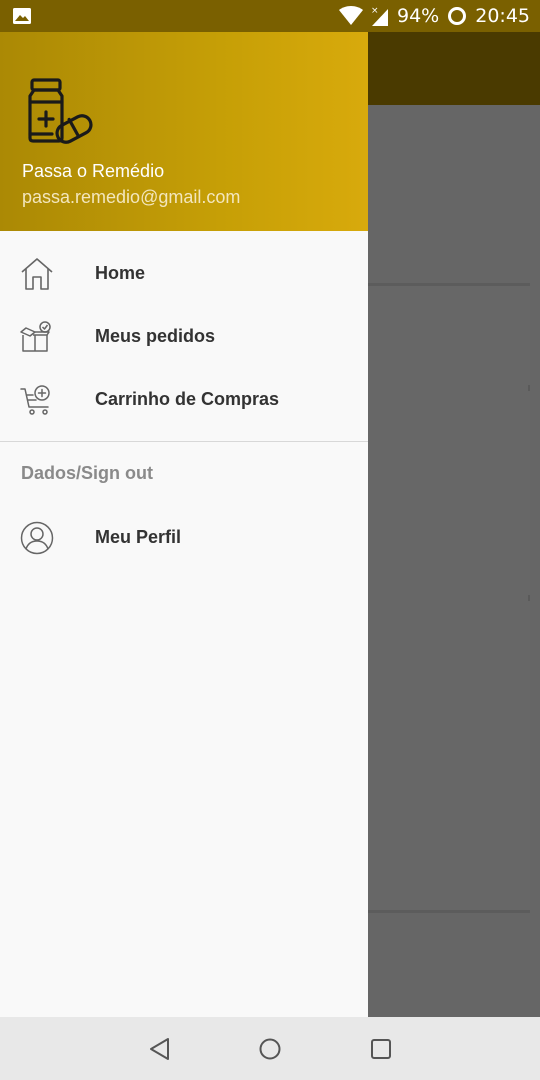 The width and height of the screenshot is (540, 1080). Describe the element at coordinates (502, 16) in the screenshot. I see `clock: 20:45` at that location.